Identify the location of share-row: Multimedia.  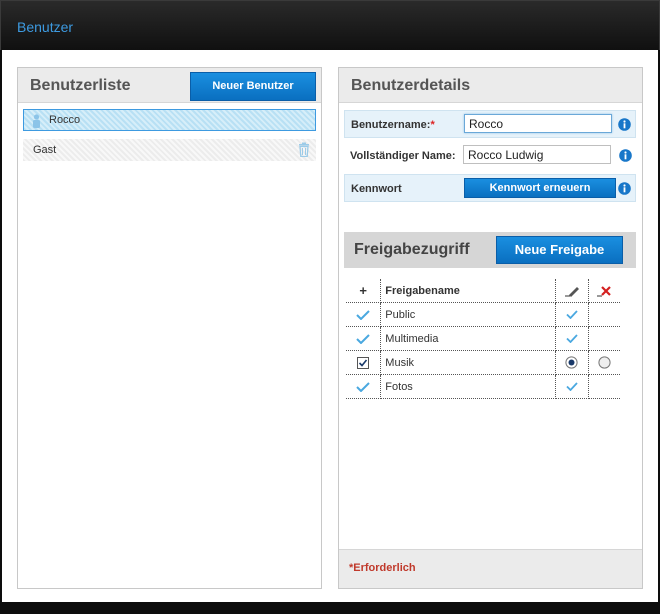
(483, 338).